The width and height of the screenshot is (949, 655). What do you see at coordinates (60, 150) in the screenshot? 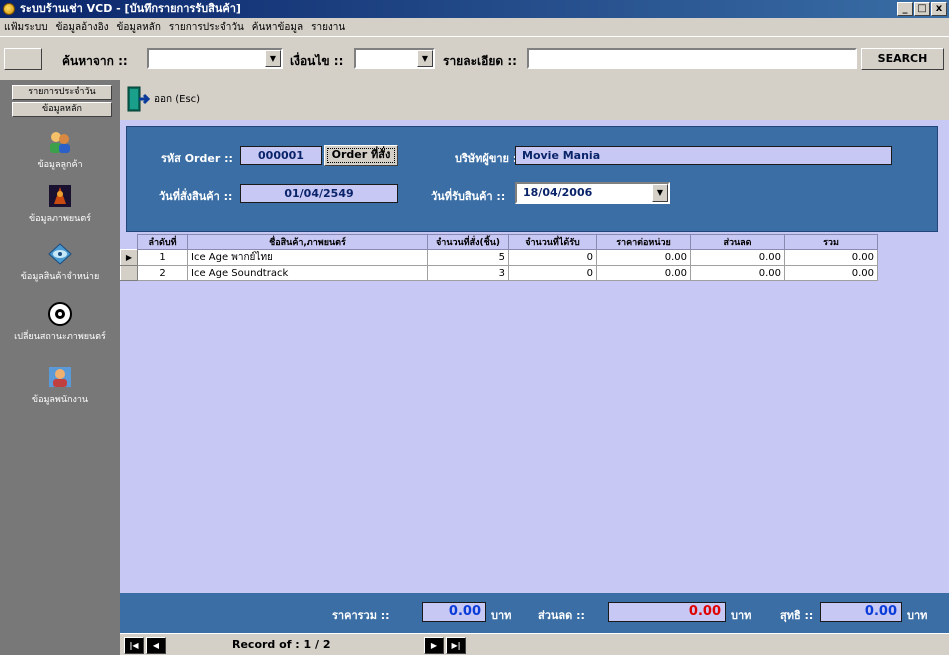
I see `sidebar-item-customers: ข้อมูลลูกค้า` at bounding box center [60, 150].